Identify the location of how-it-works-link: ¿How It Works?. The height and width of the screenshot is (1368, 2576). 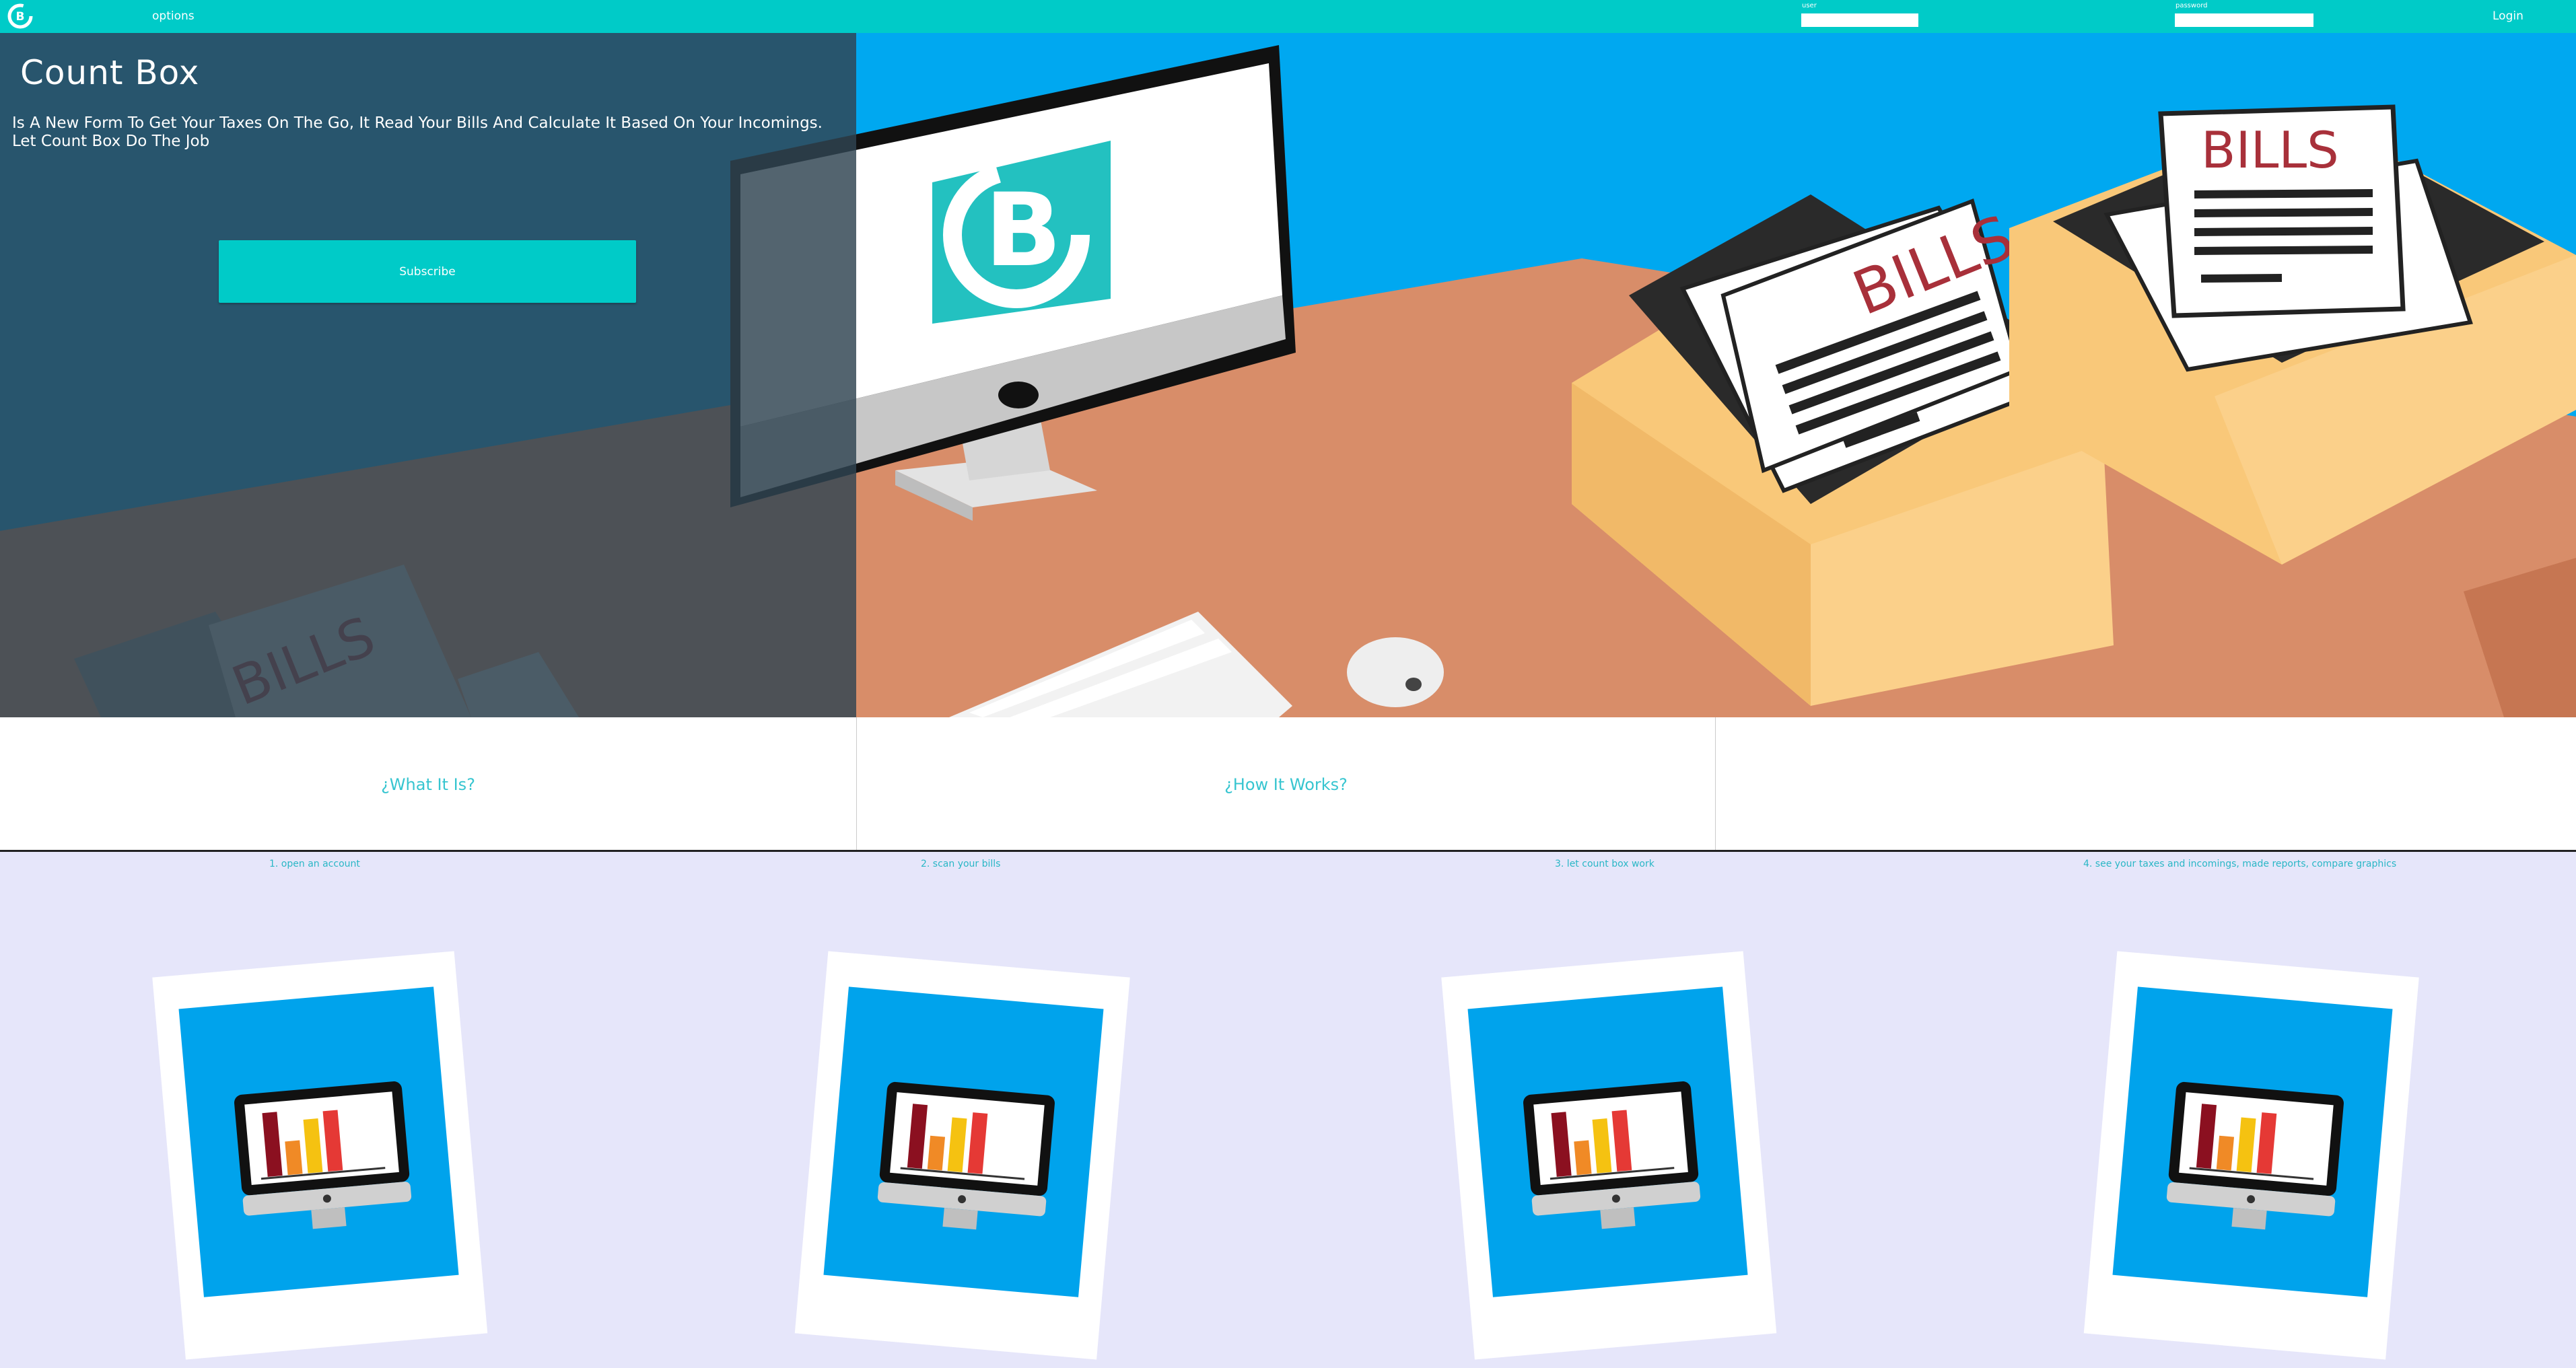
(1286, 784).